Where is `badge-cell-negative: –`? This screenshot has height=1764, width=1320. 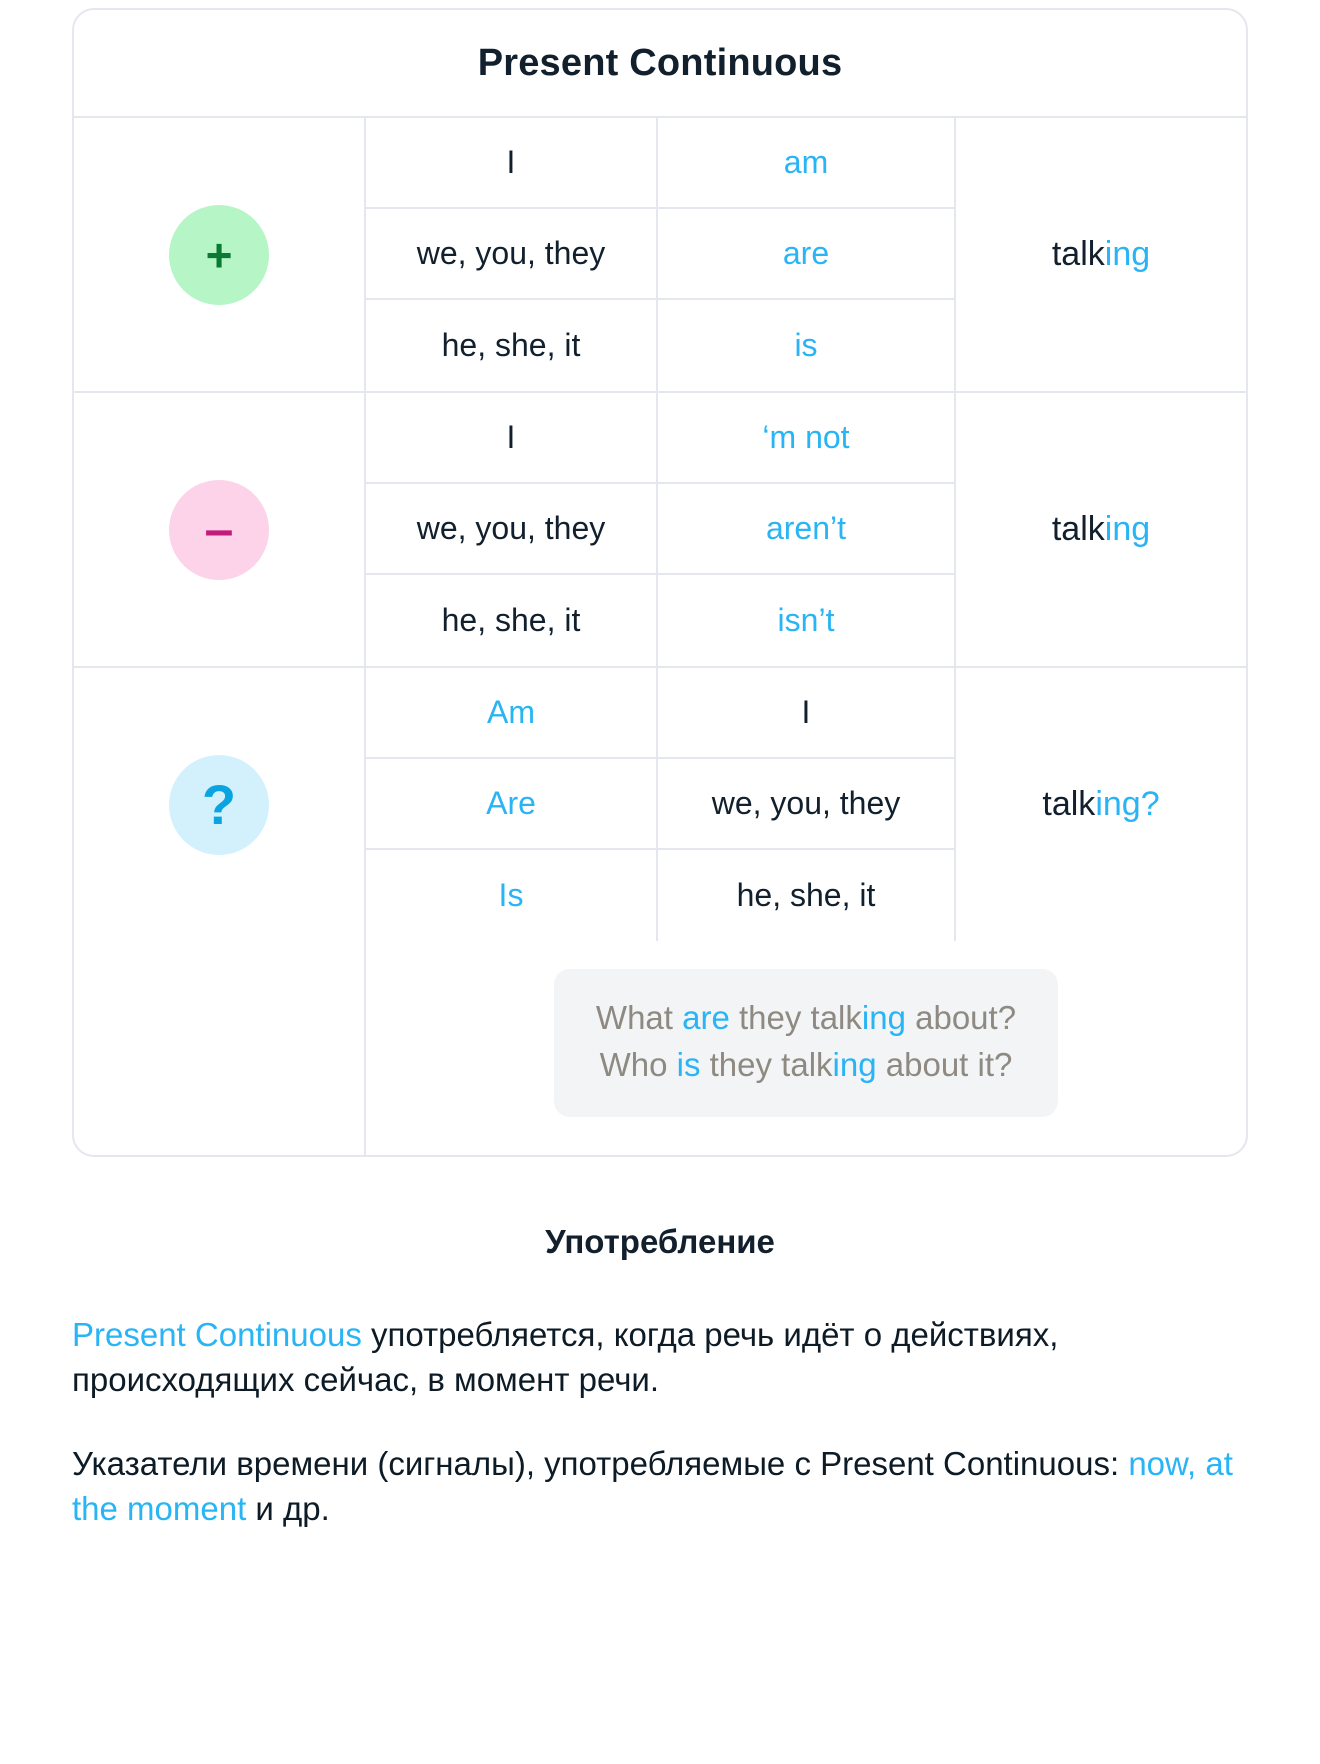
badge-cell-negative: – is located at coordinates (220, 529).